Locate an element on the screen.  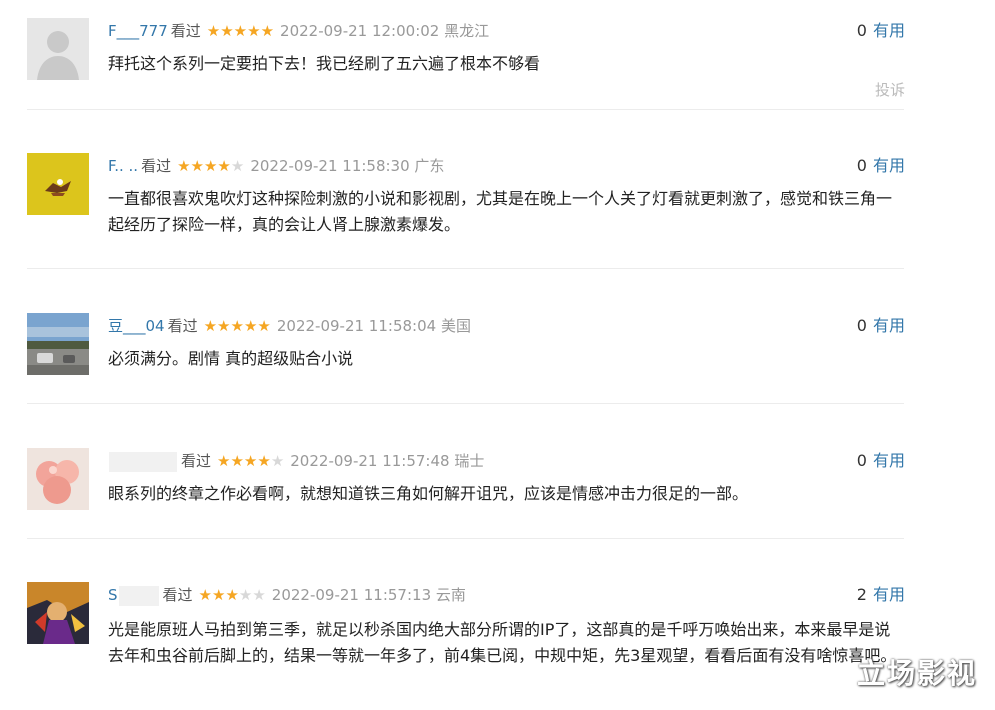
comic-hero-avatar-icon is located at coordinates (58, 613).